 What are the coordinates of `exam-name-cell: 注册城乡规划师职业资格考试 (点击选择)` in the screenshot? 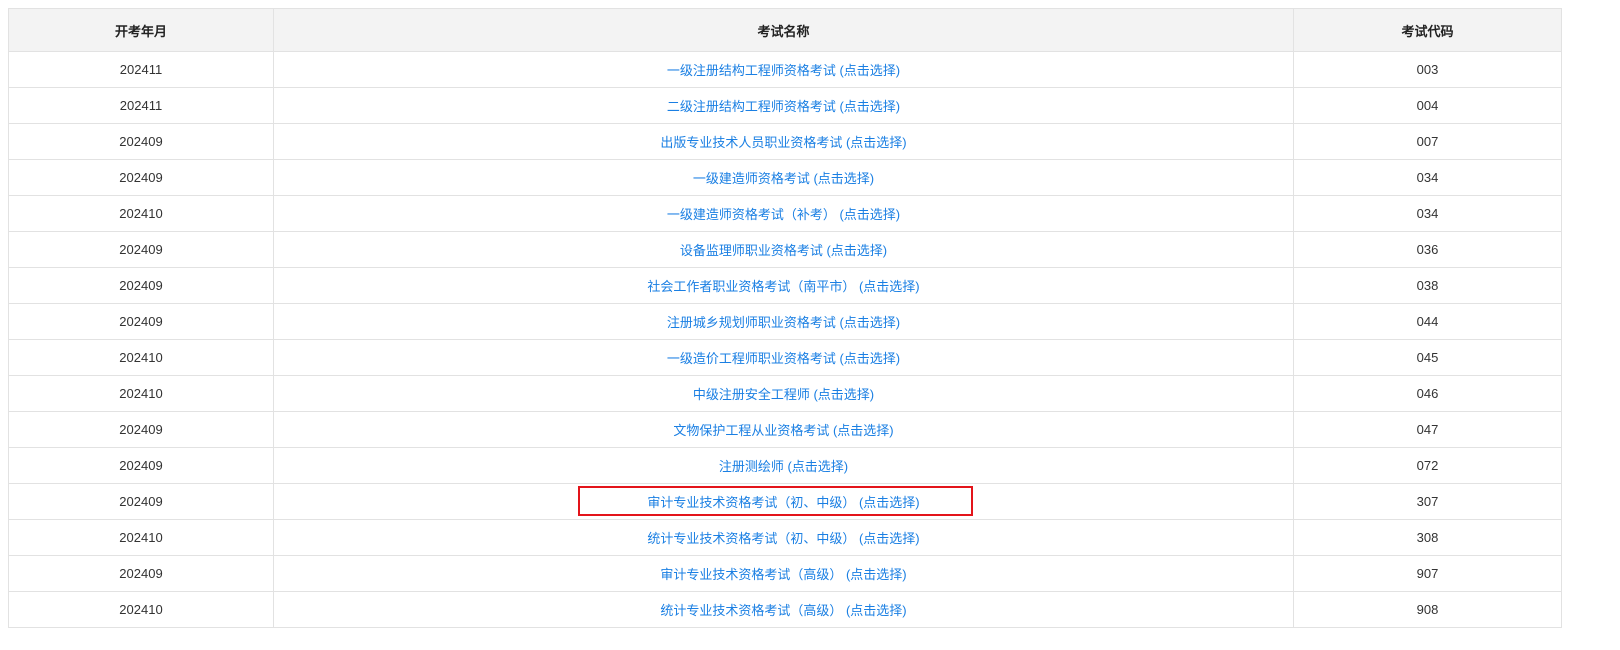 It's located at (783, 321).